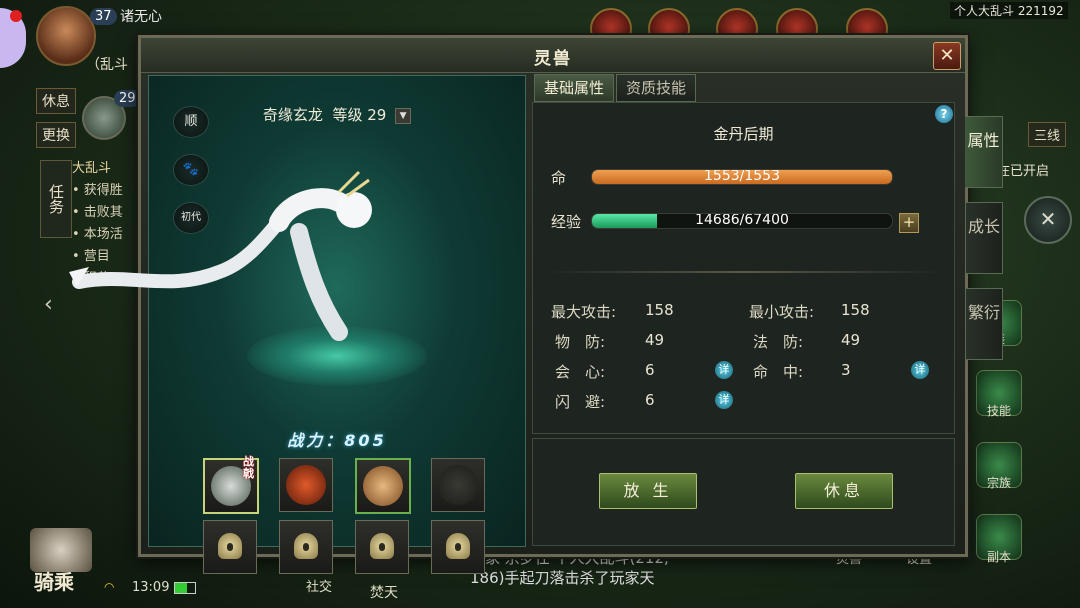 The width and height of the screenshot is (1080, 608). What do you see at coordinates (103, 16) in the screenshot?
I see `player-level: 37` at bounding box center [103, 16].